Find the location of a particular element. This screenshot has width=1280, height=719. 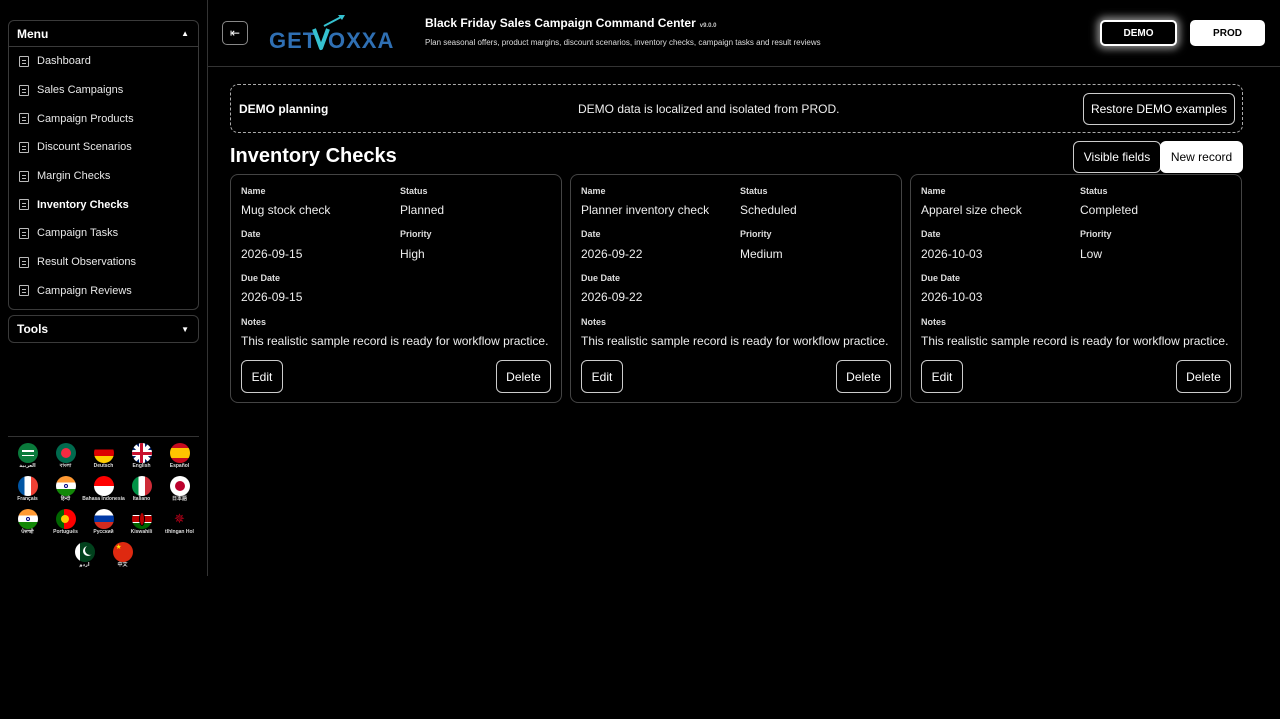

japan-flag-icon is located at coordinates (179, 486).